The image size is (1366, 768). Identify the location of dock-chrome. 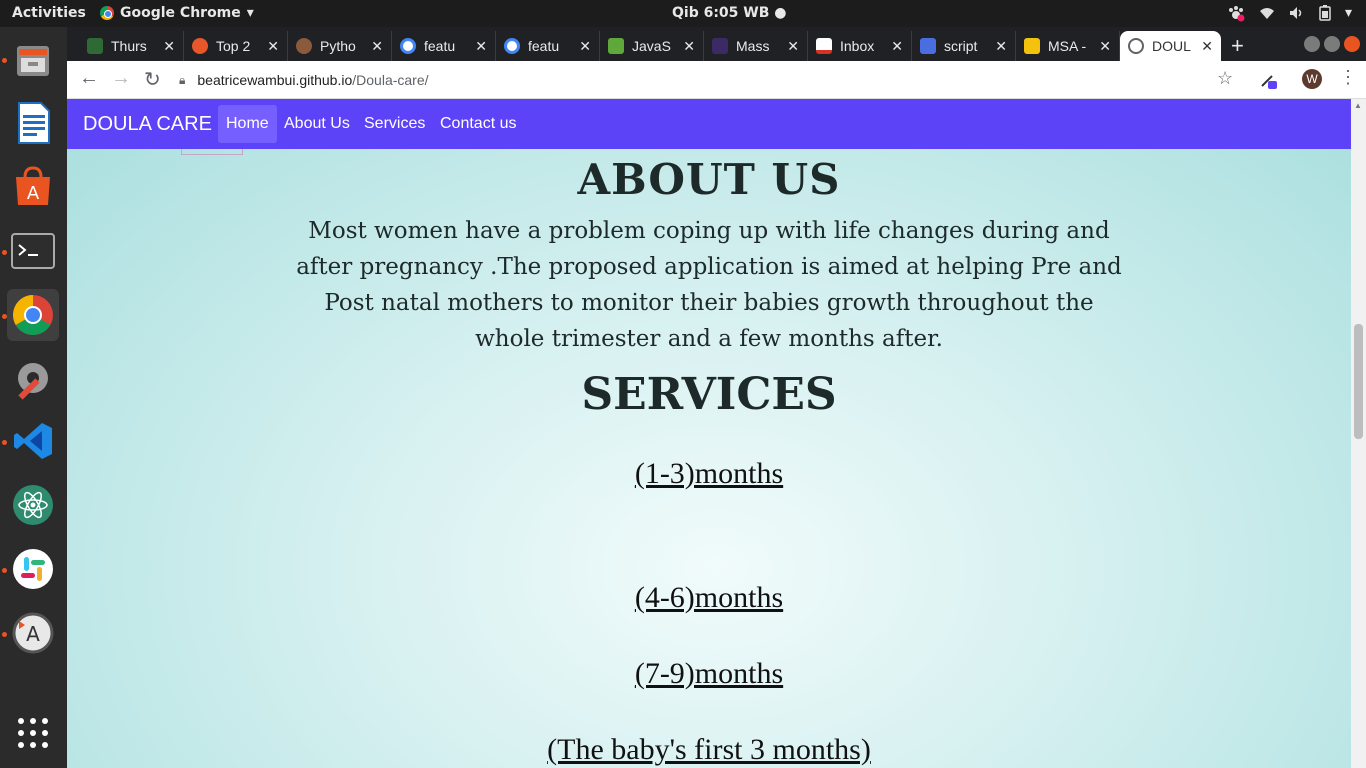
(33, 315).